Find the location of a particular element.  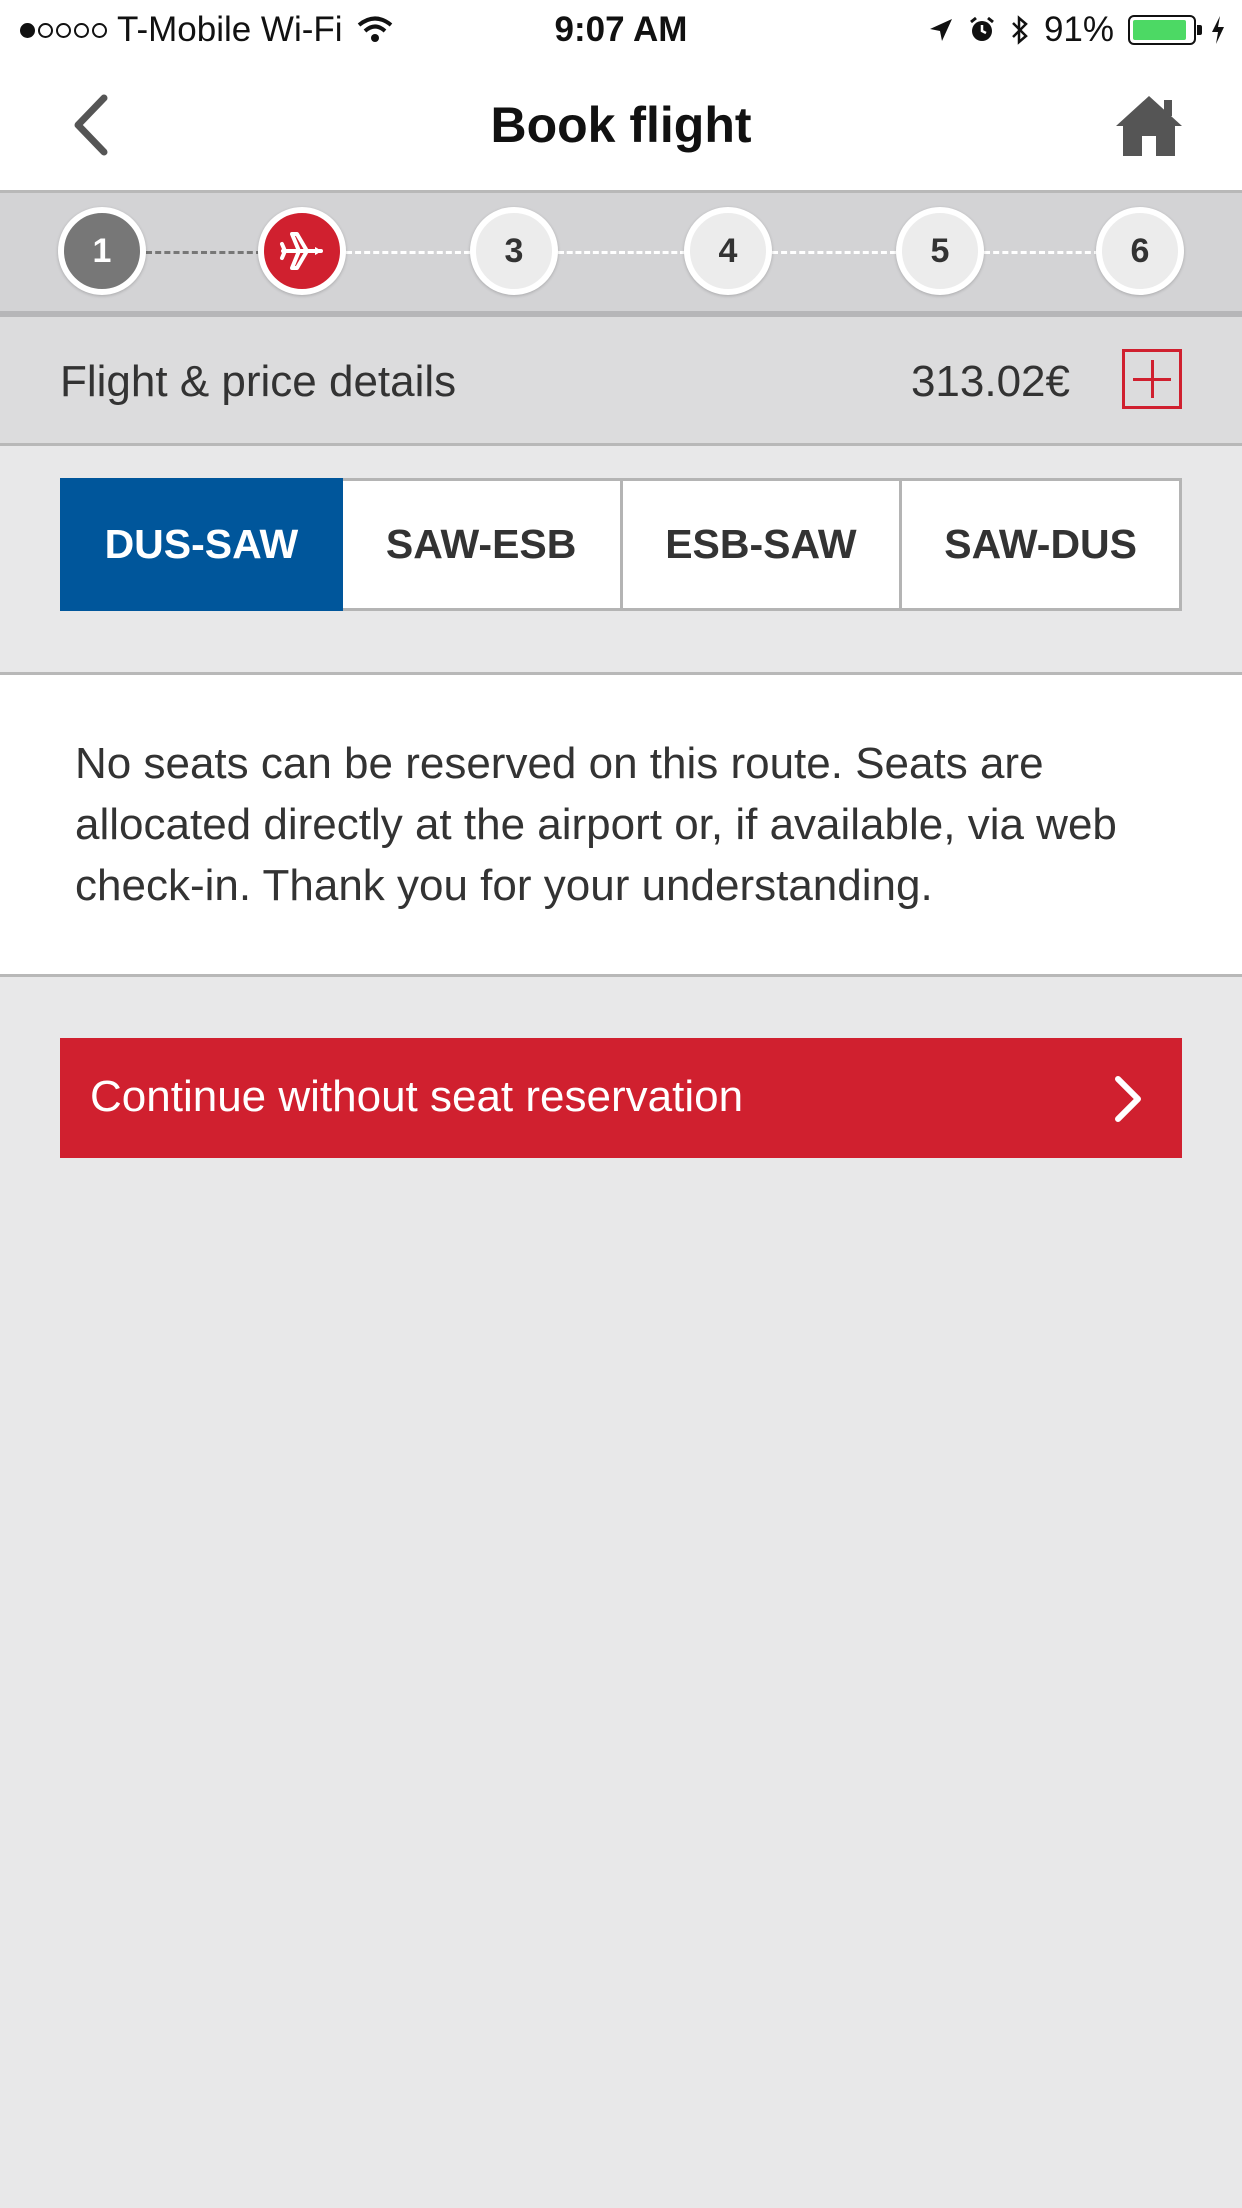

step-number: 3 is located at coordinates (514, 250).